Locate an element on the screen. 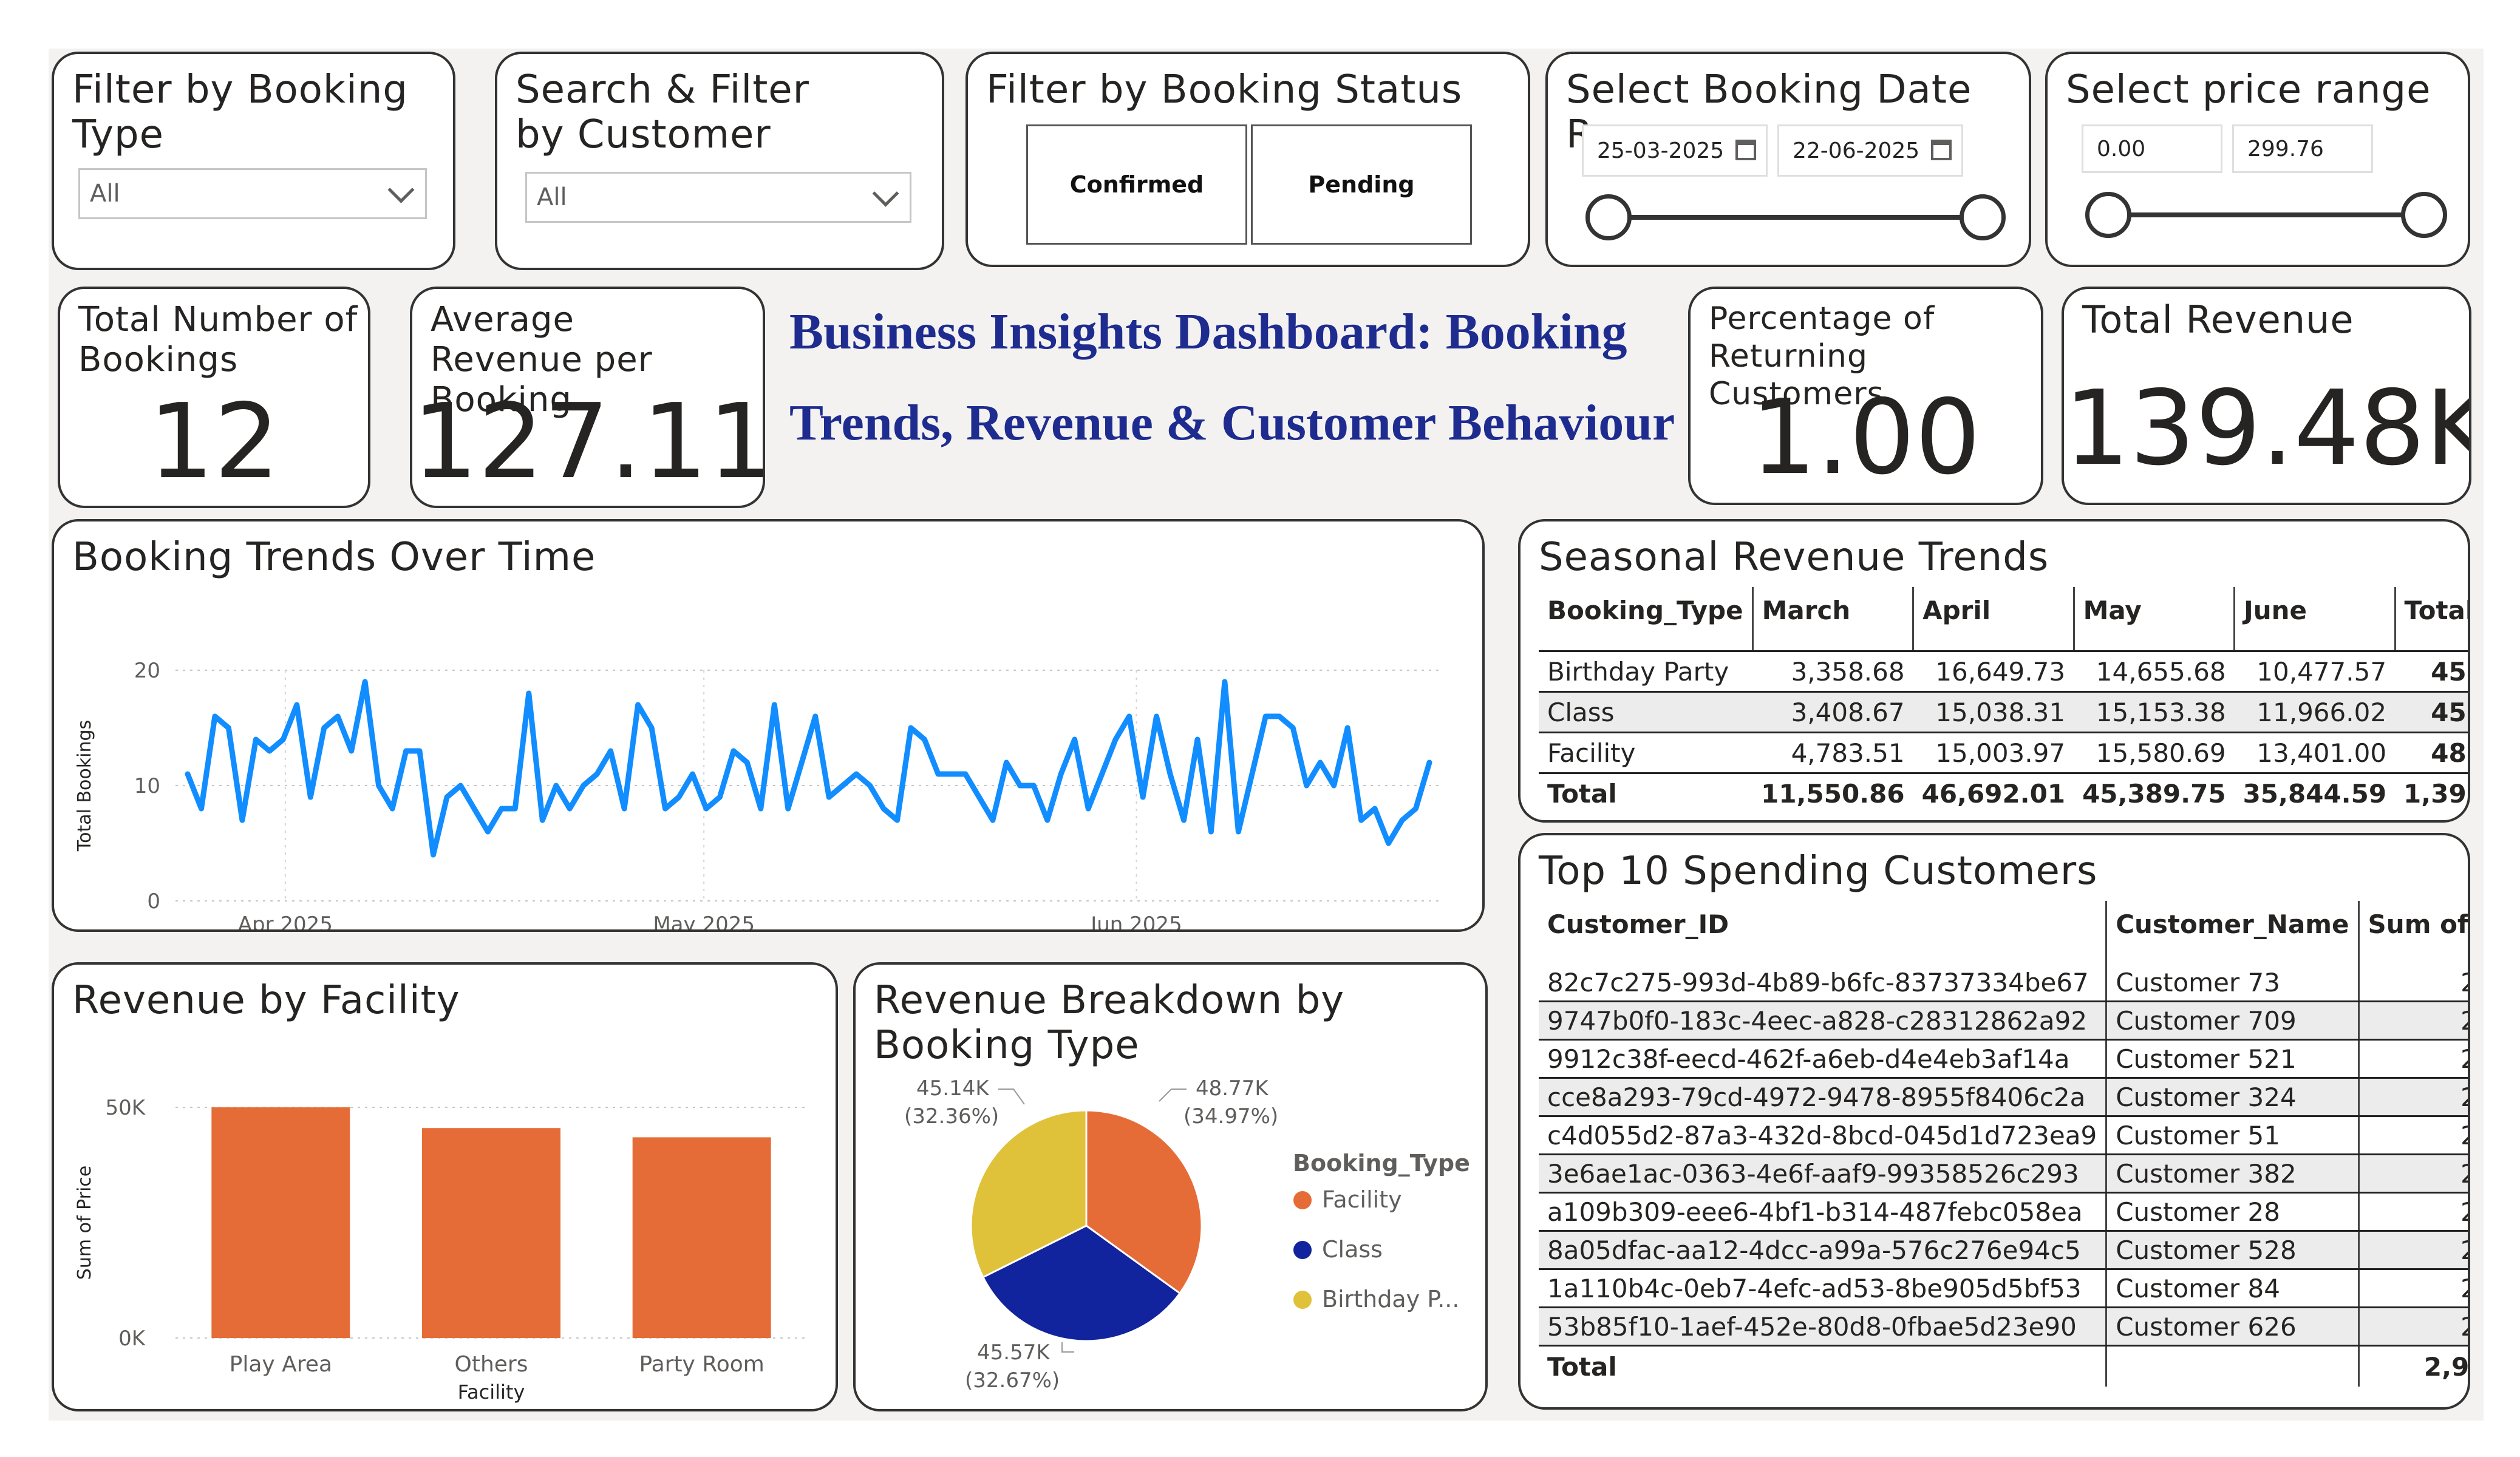  table-total-row: Total 2,987.79 is located at coordinates (2003, 1366).